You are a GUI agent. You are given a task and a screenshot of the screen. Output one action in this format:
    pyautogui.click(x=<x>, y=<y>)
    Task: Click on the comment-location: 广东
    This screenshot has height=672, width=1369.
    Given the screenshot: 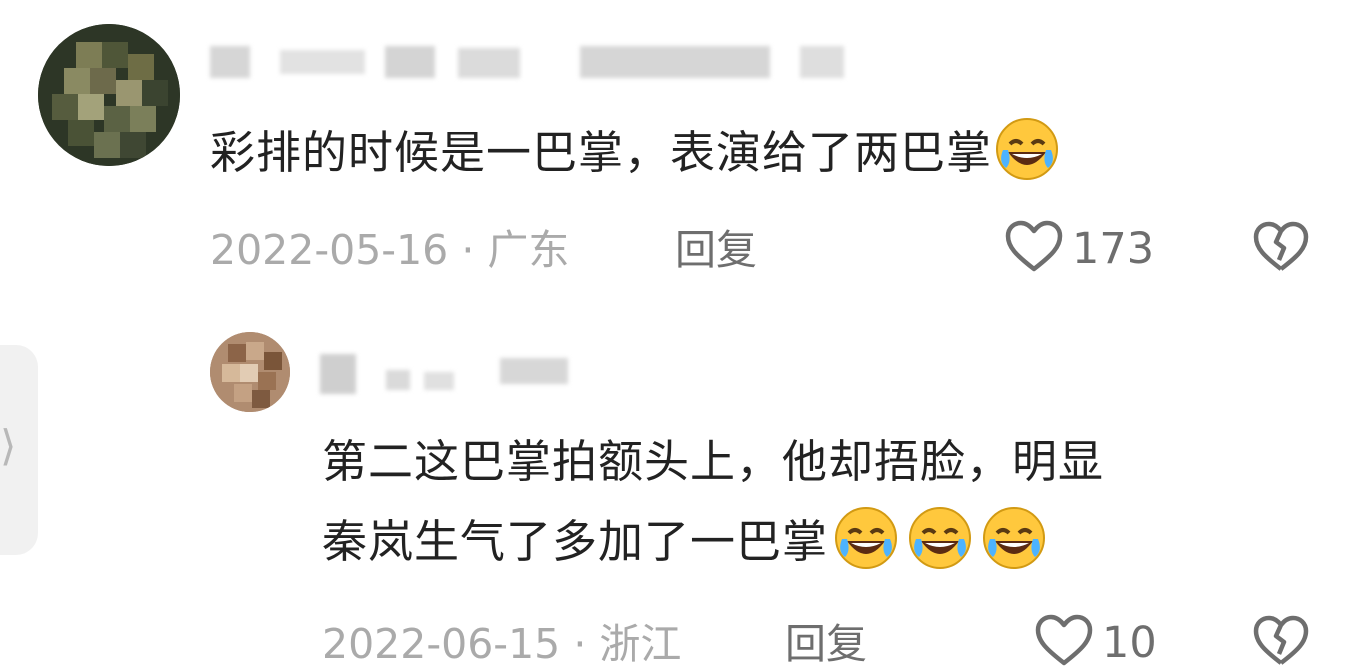 What is the action you would take?
    pyautogui.click(x=528, y=250)
    